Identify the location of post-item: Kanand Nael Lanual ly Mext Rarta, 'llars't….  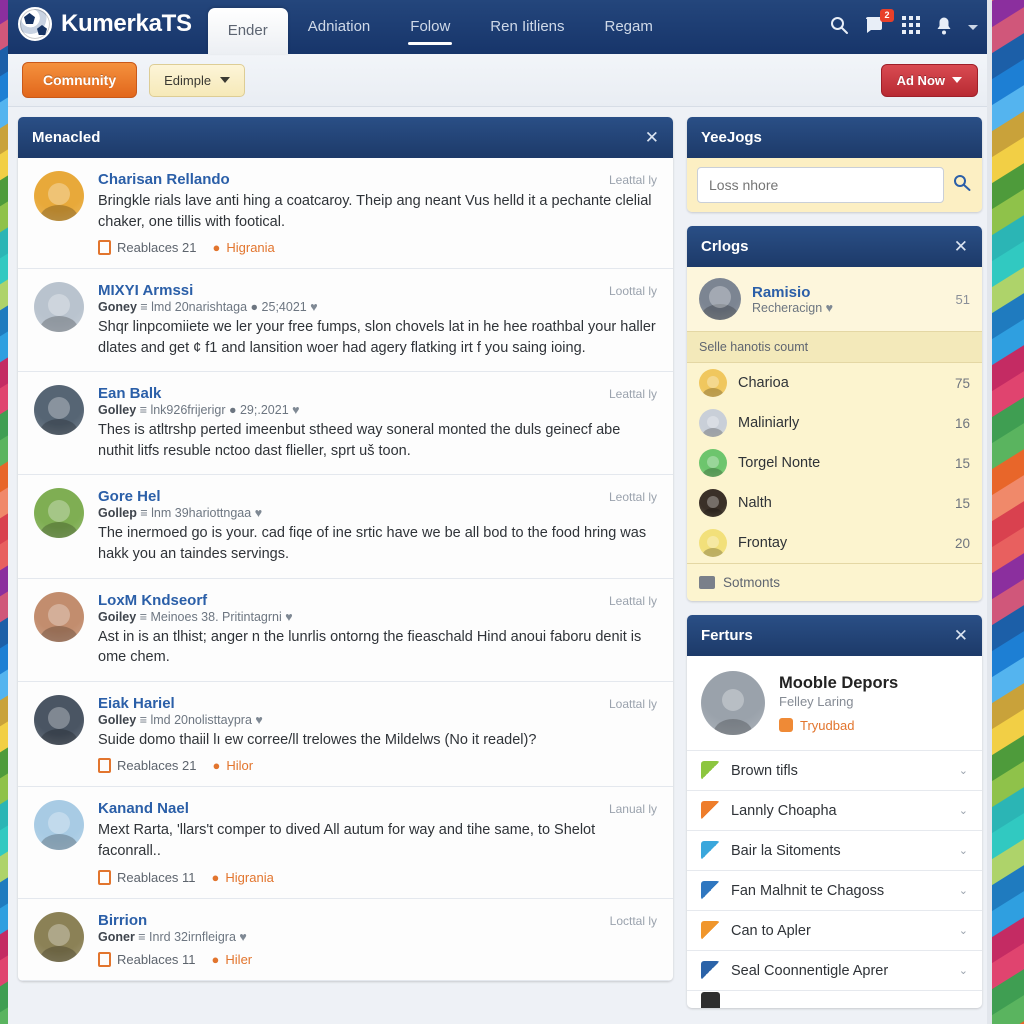
(345, 843).